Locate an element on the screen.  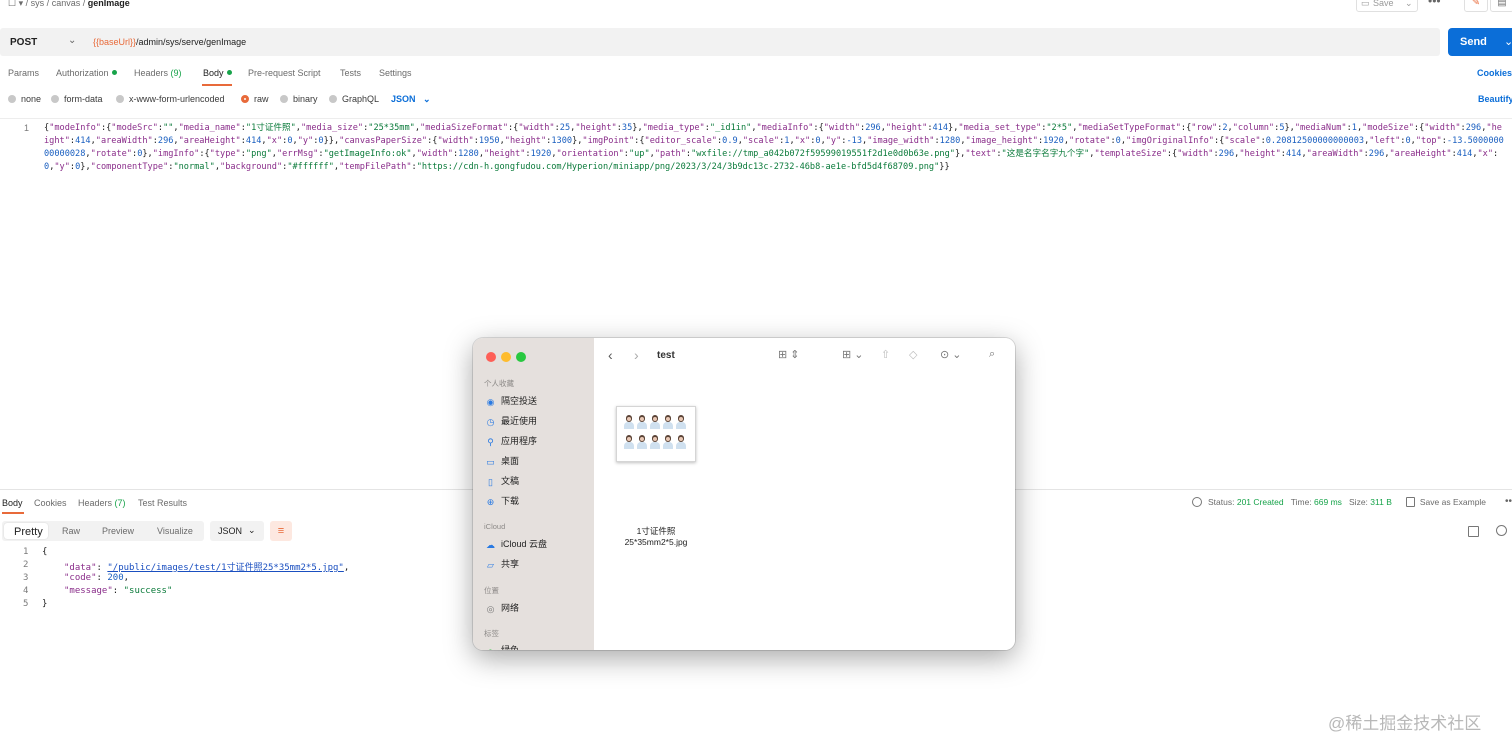
size-value: 311 B is located at coordinates (1381, 502).